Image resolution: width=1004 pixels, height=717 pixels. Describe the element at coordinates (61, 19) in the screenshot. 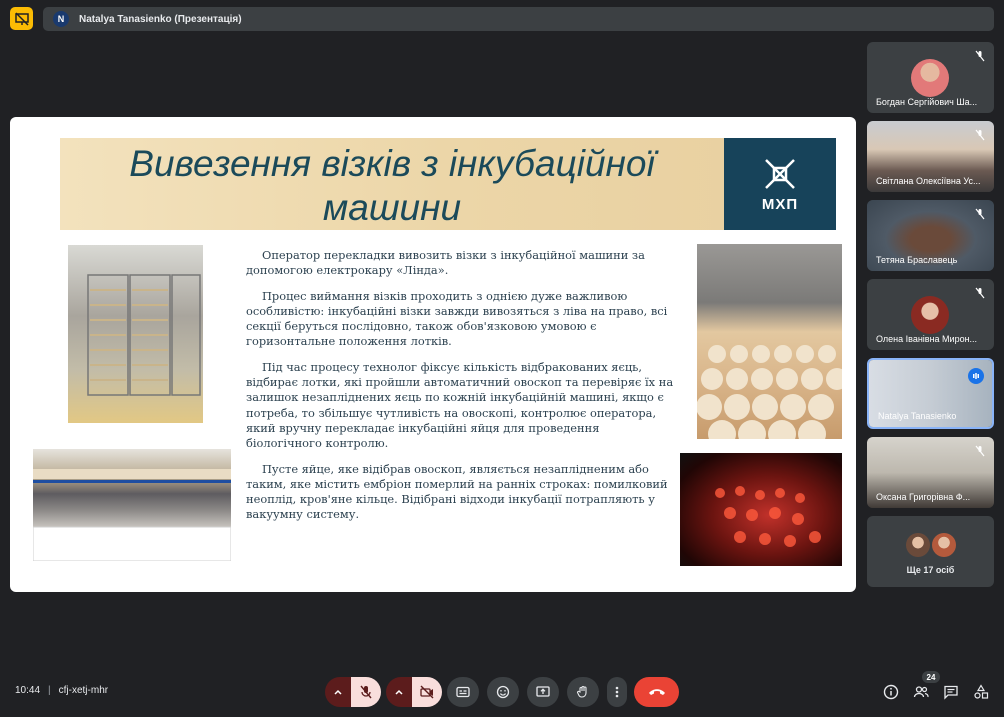

I see `presenter-avatar: N` at that location.